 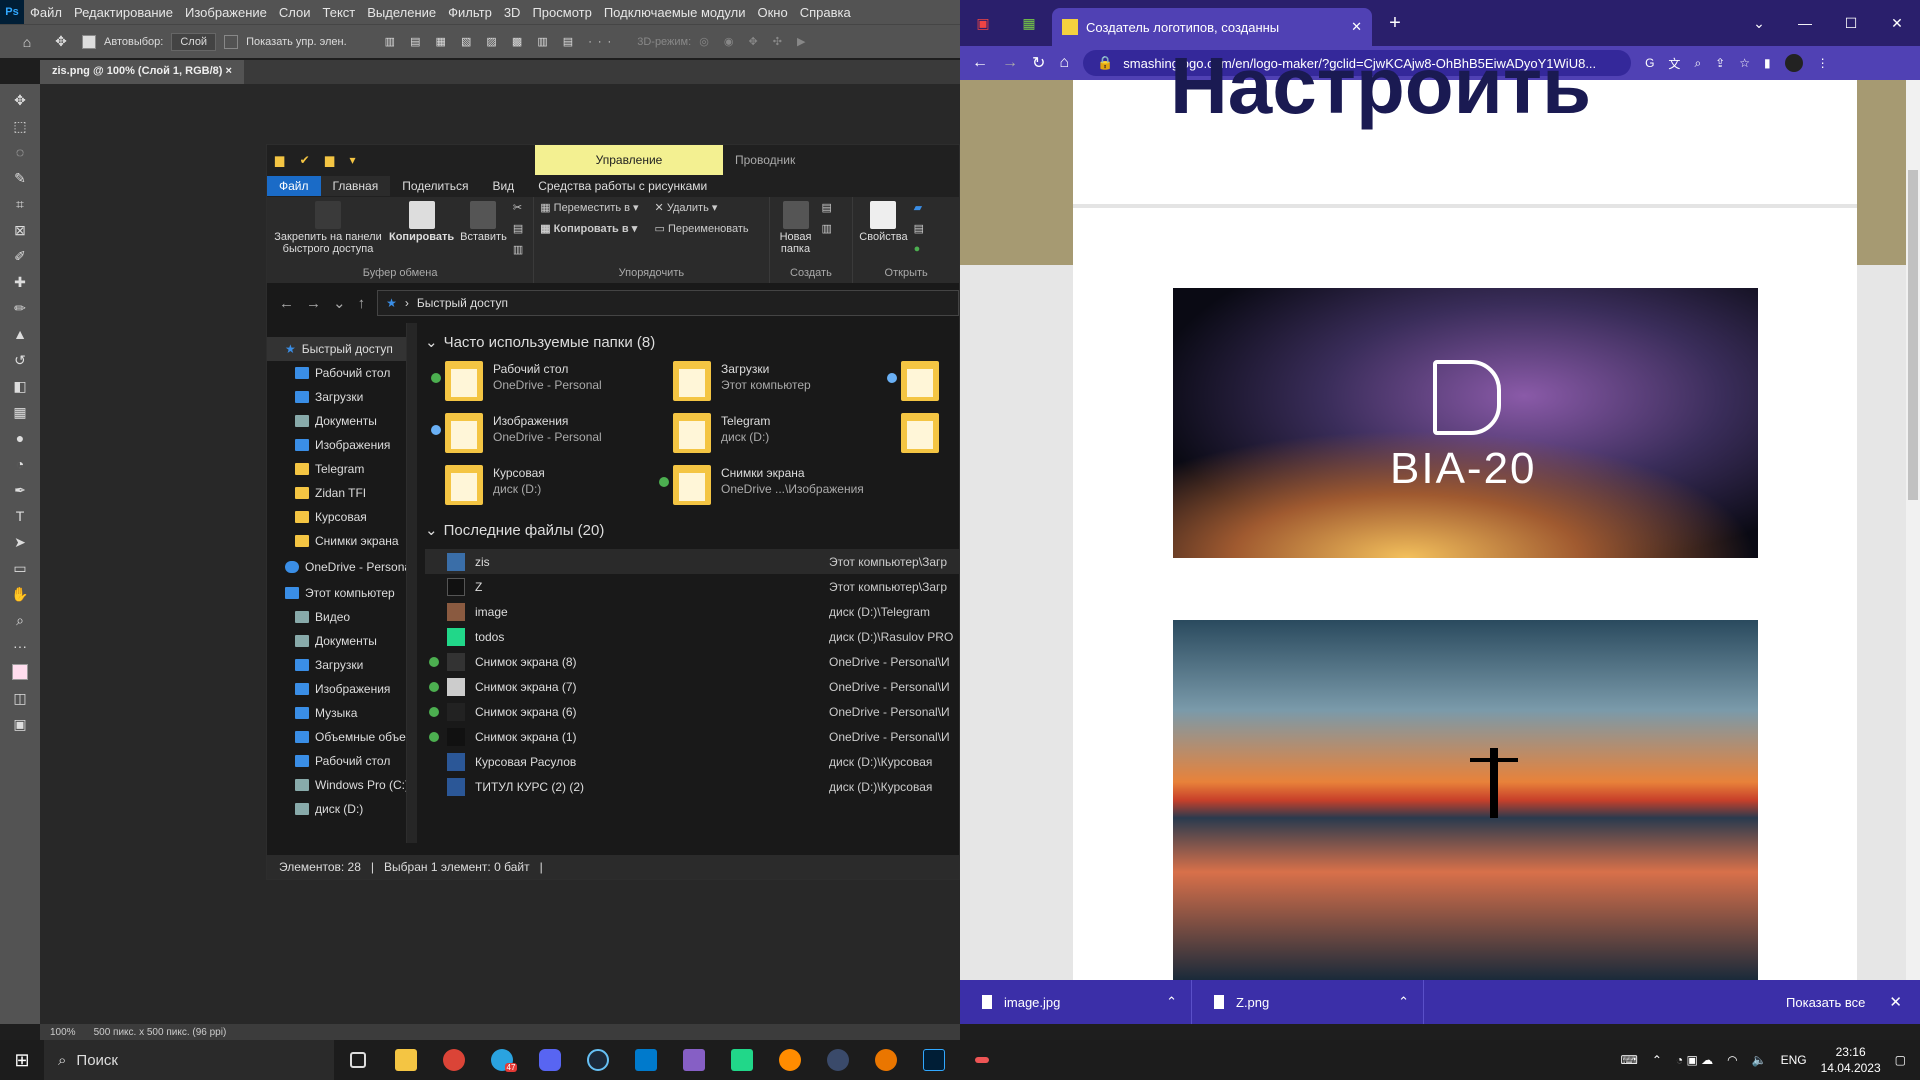 I want to click on align-icons: ▥ ▤ ▦ ▧ ▨ ▩ ▥ ▤ ···, so click(x=501, y=41).